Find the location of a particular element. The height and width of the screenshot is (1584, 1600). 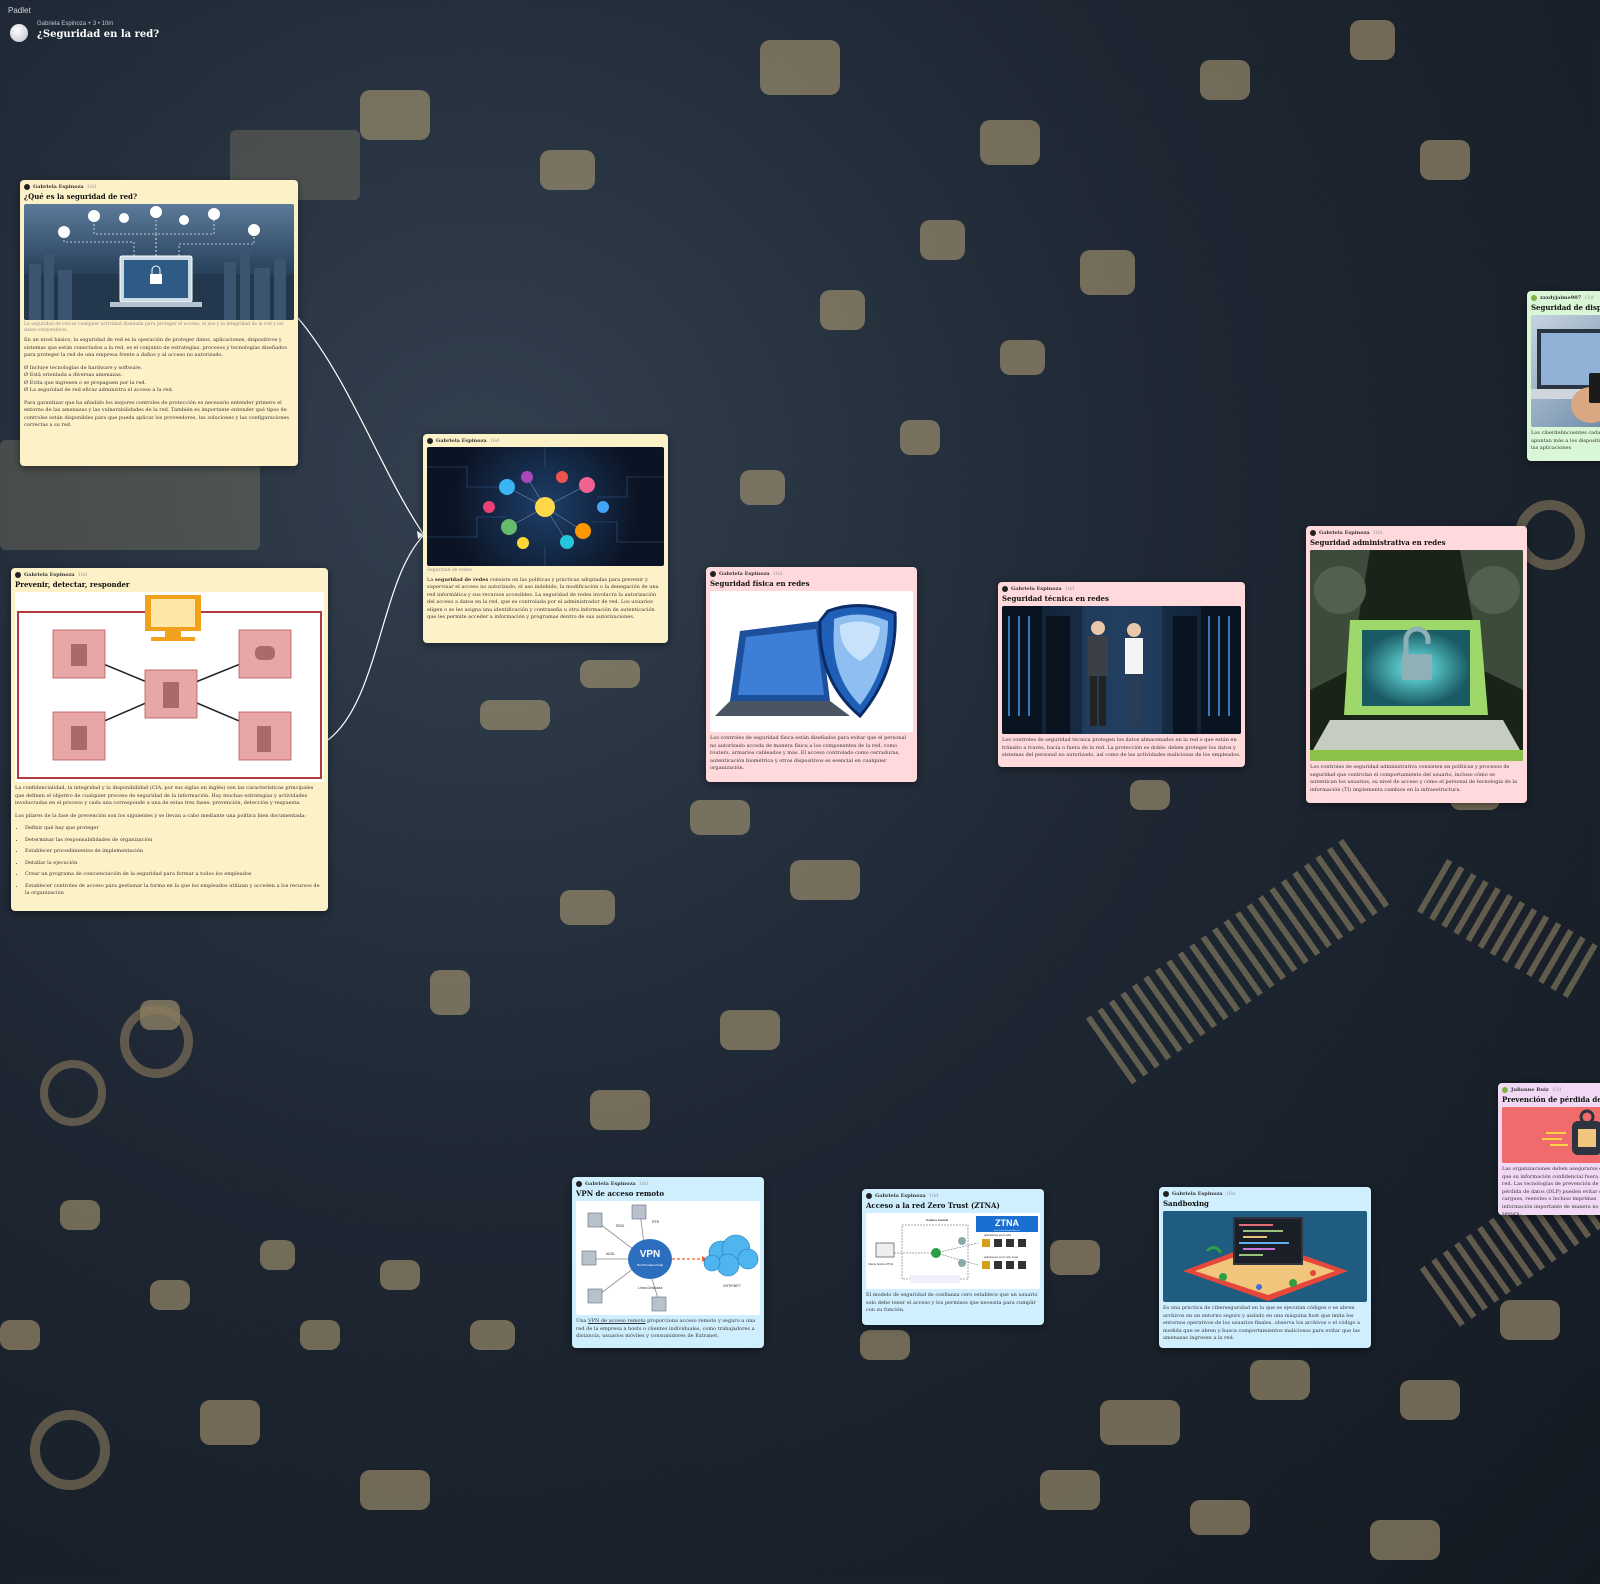

post-title: Seguridad administrativa en redes is located at coordinates (1378, 542).